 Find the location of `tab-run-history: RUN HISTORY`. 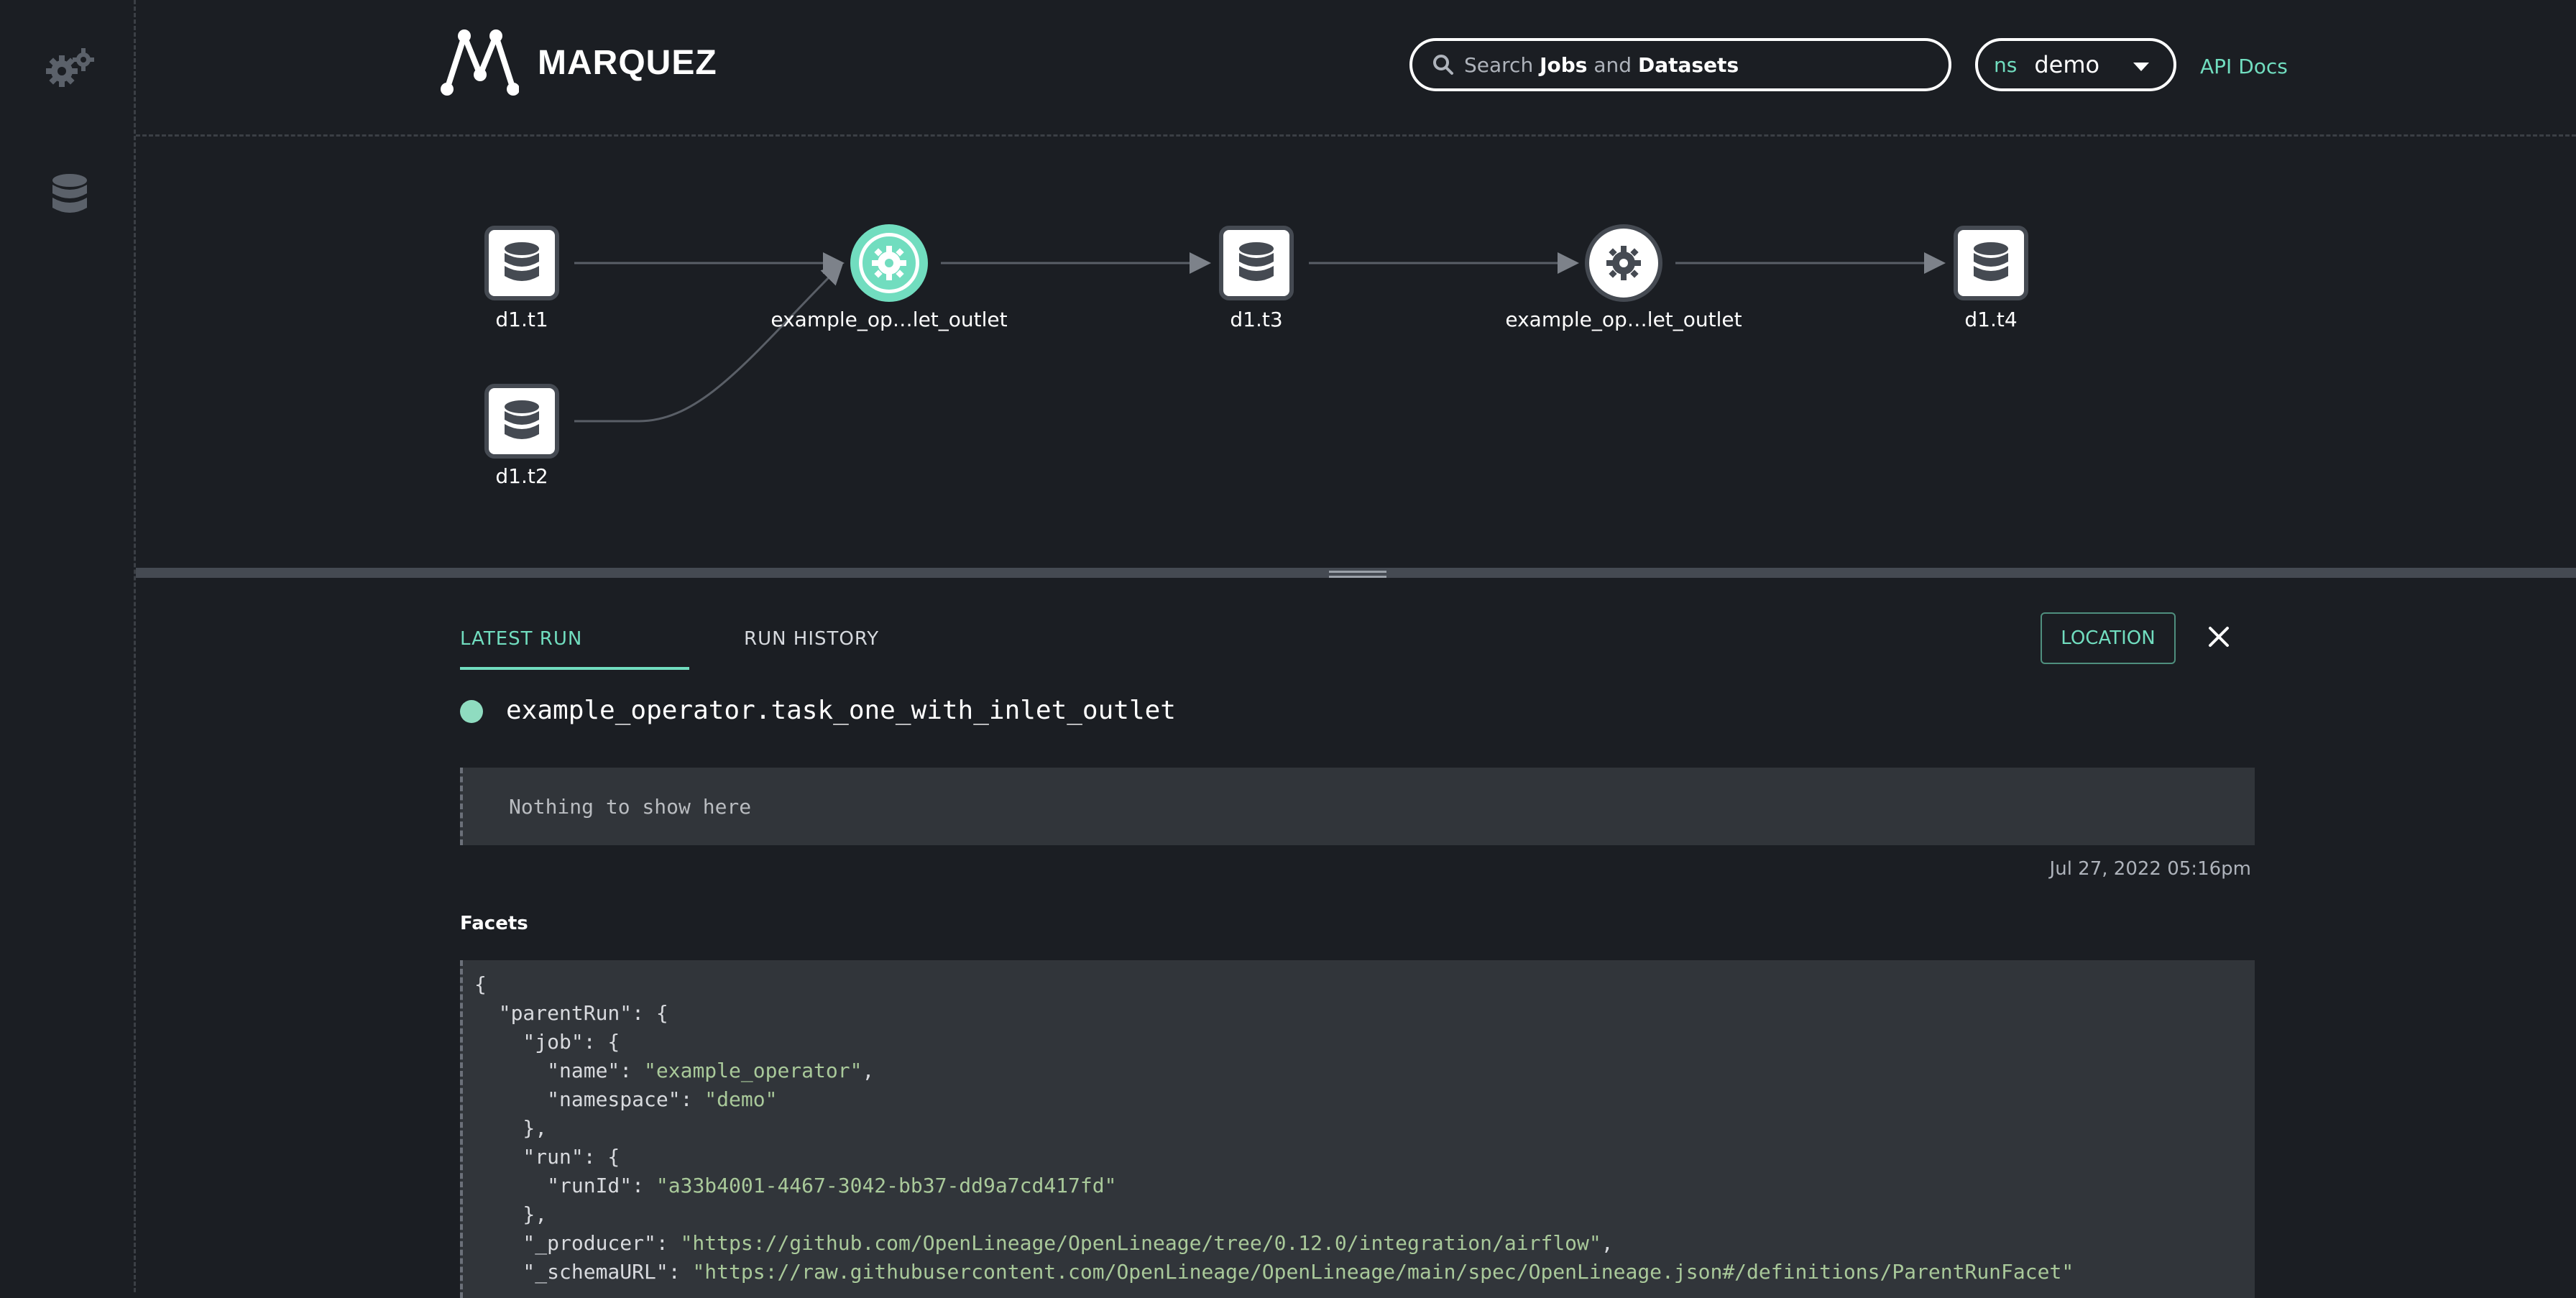

tab-run-history: RUN HISTORY is located at coordinates (811, 639).